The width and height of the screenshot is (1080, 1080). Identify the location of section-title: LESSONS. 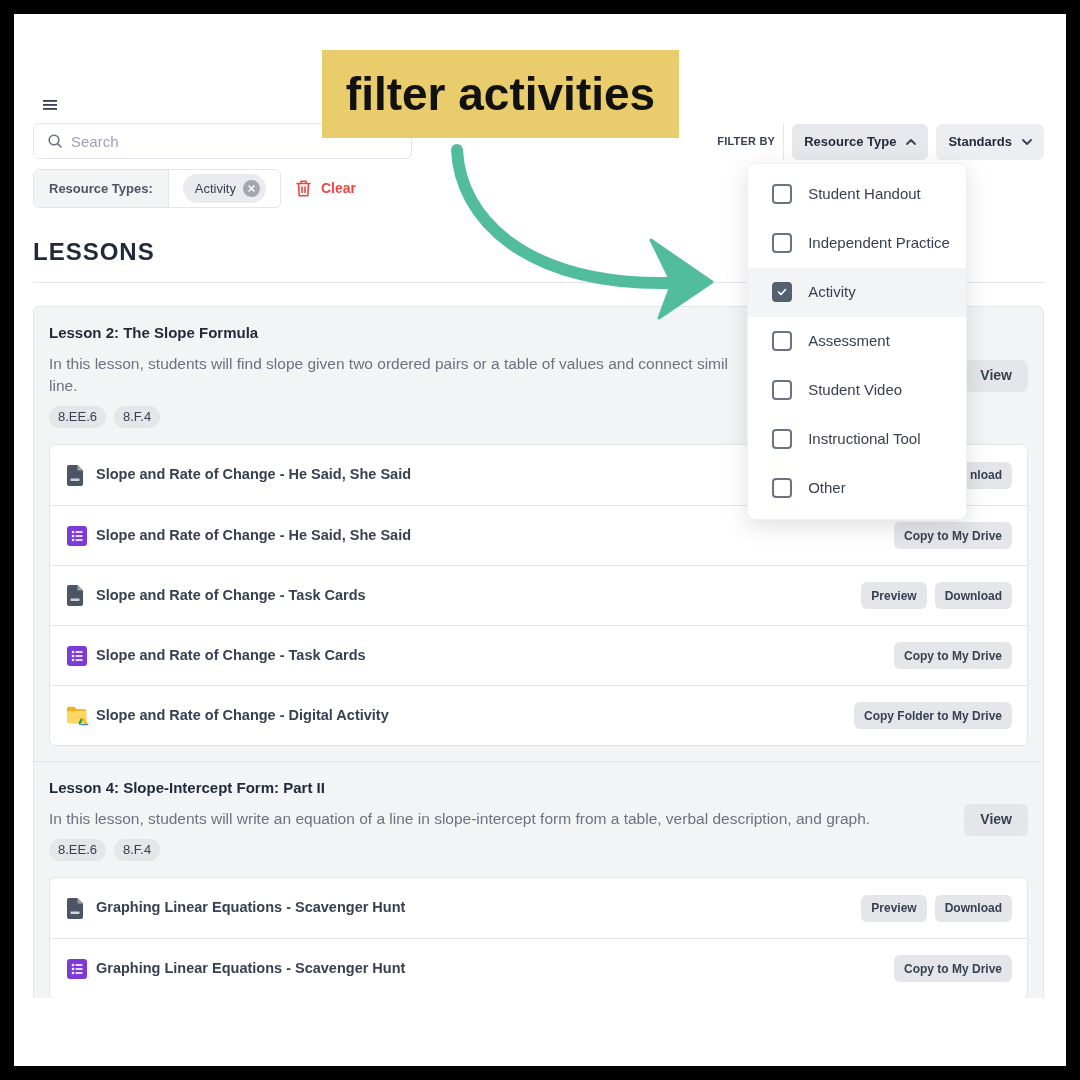
(94, 252).